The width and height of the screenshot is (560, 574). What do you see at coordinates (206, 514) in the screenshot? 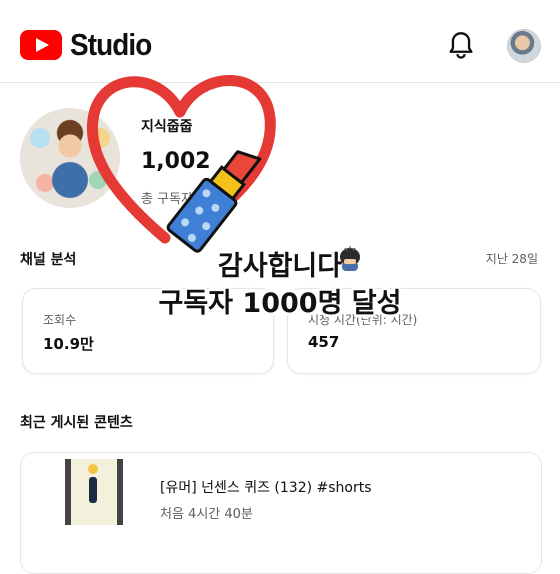
I see `video-meta: 처음 4시간 40분` at bounding box center [206, 514].